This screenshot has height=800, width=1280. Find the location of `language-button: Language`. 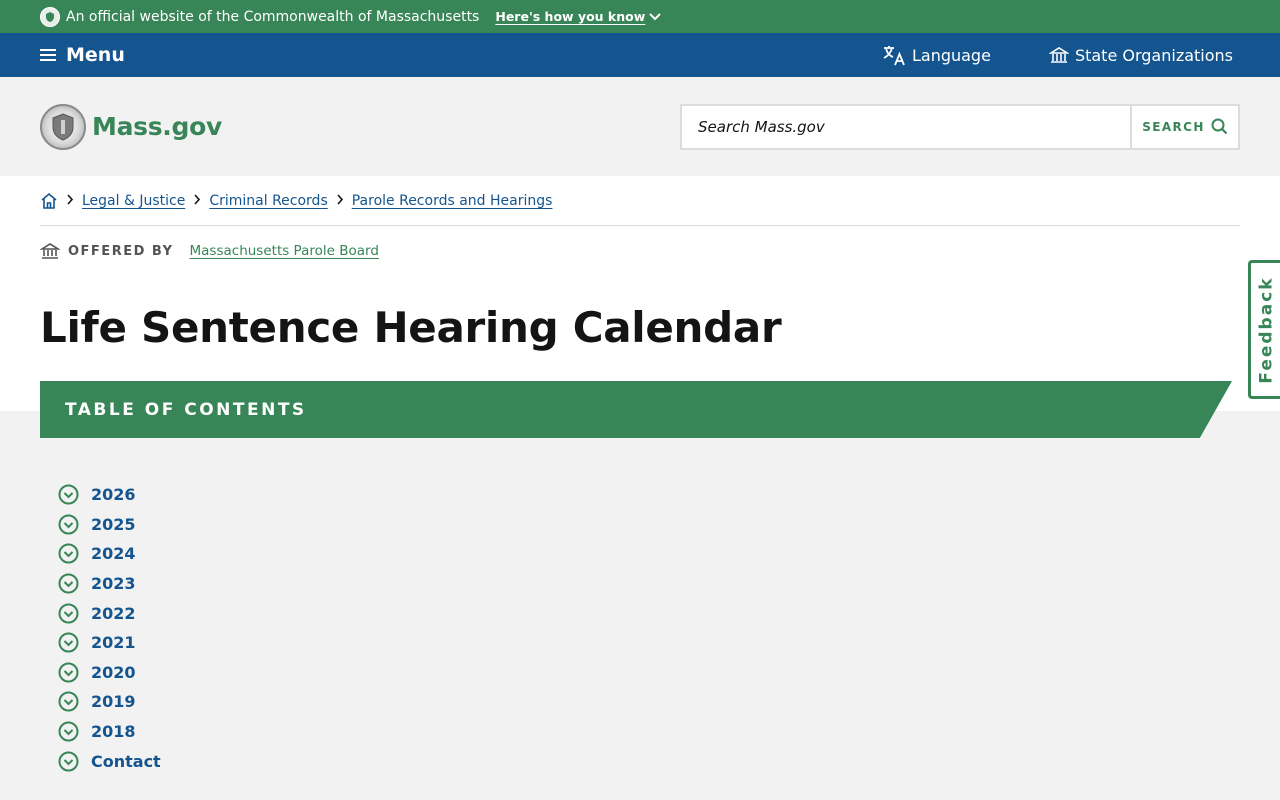

language-button: Language is located at coordinates (936, 55).